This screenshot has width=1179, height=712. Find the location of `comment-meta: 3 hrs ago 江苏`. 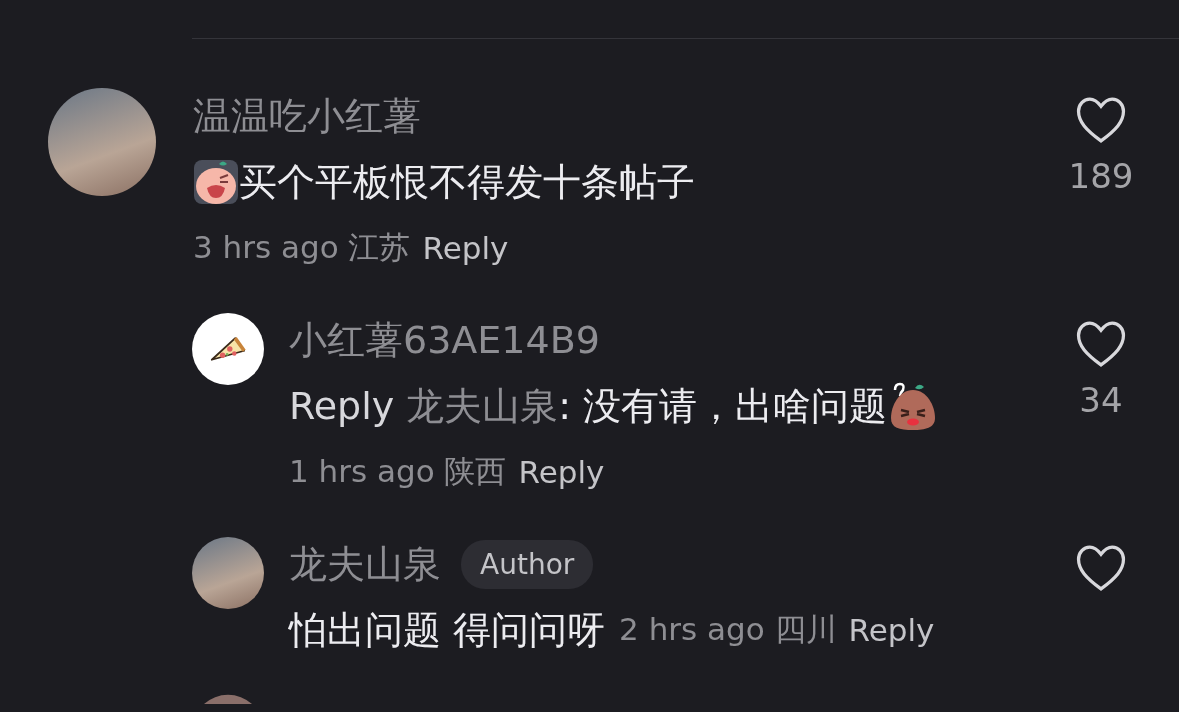

comment-meta: 3 hrs ago 江苏 is located at coordinates (302, 247).